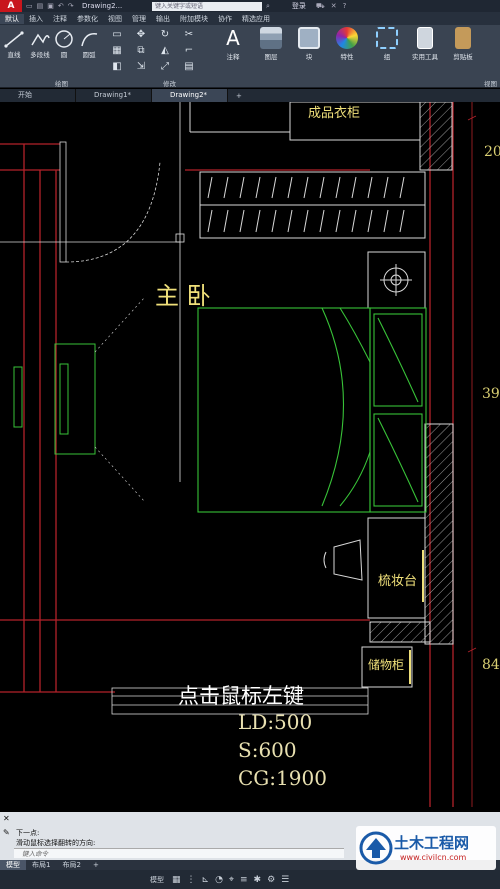 The height and width of the screenshot is (889, 500). What do you see at coordinates (165, 68) in the screenshot?
I see `scale-icon: ⤢` at bounding box center [165, 68].